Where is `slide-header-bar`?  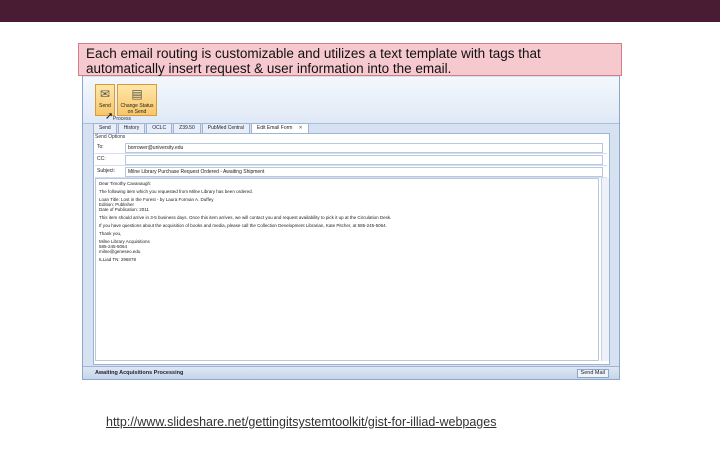
slide-header-bar is located at coordinates (360, 11).